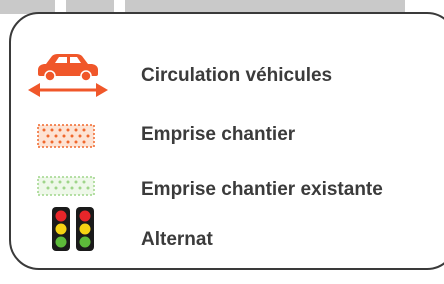  I want to click on traffic-lights-icon, so click(73, 229).